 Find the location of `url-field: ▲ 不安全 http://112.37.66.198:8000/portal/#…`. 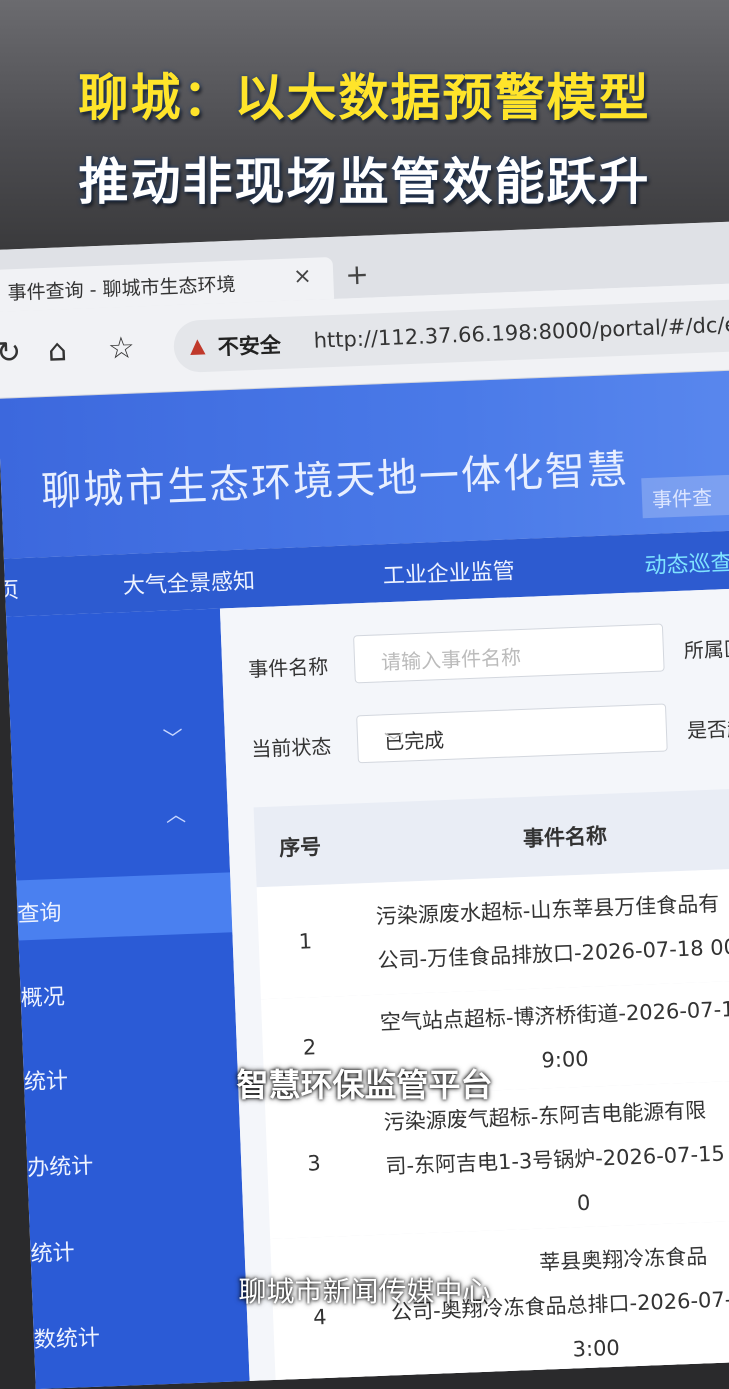

url-field: ▲ 不安全 http://112.37.66.198:8000/portal/#… is located at coordinates (450, 336).